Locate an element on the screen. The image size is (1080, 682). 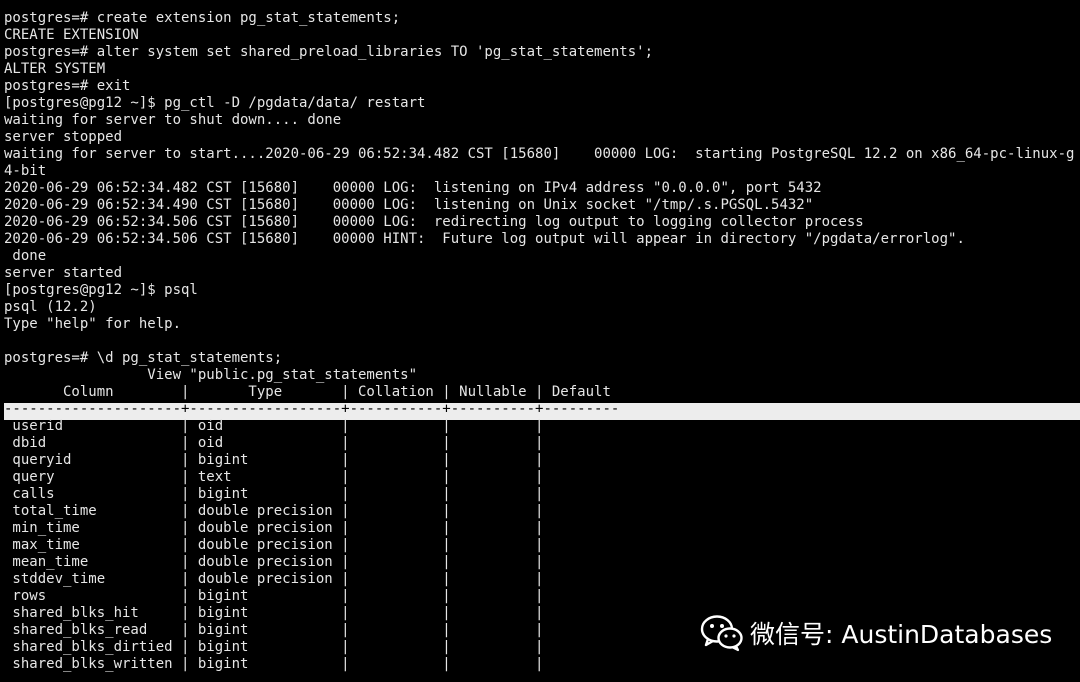
terminal-line: postgres=# \d pg_stat_statements; is located at coordinates (143, 358).